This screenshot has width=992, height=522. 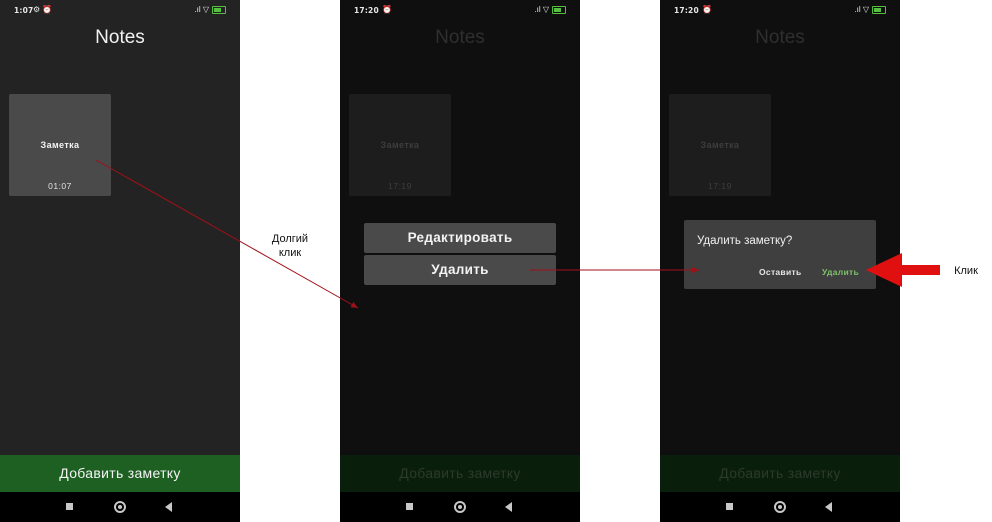 I want to click on long-click-line1: Долгий, so click(x=290, y=239).